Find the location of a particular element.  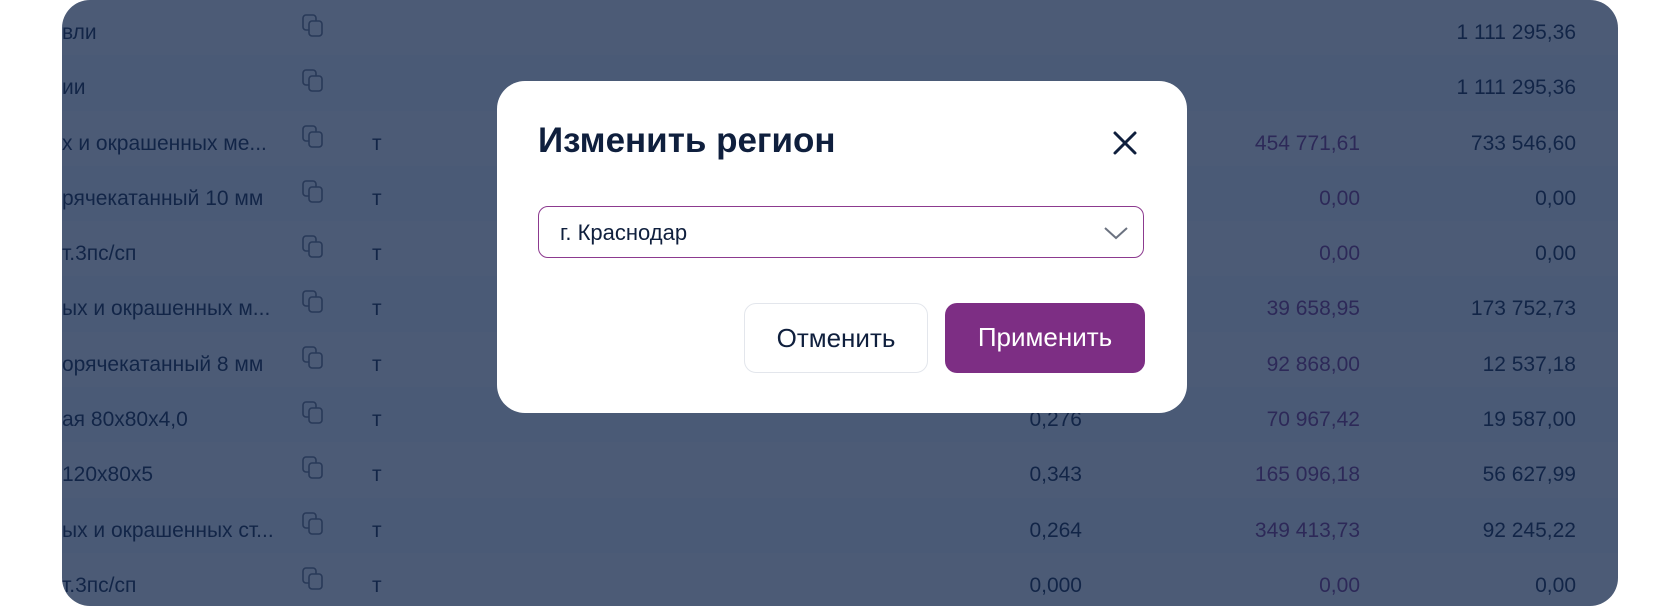

chevron-down-icon is located at coordinates (1116, 233).